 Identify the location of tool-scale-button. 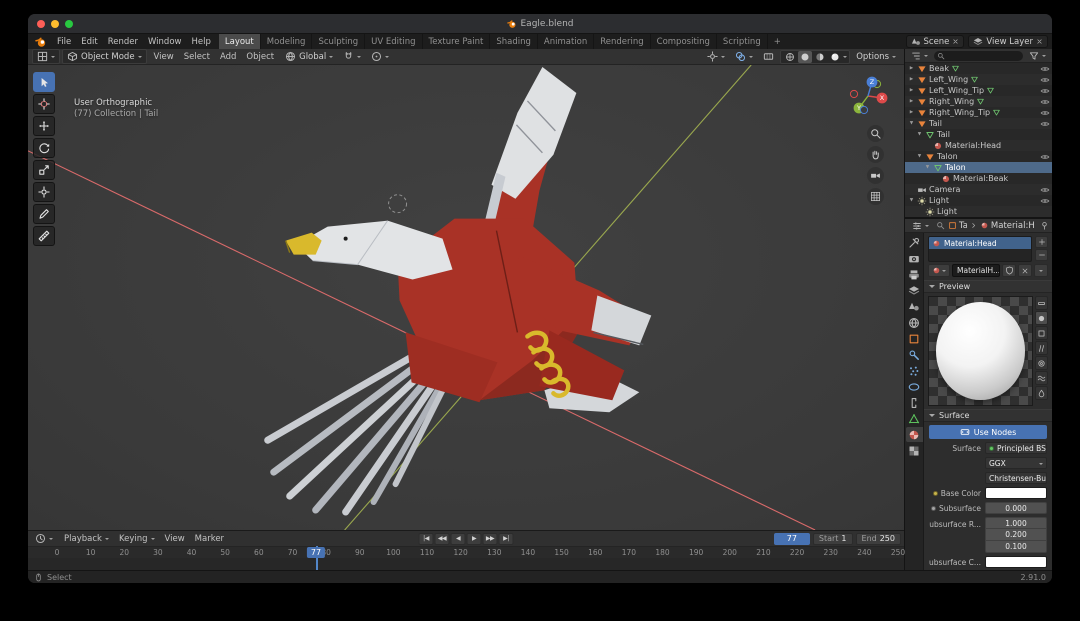
(44, 170).